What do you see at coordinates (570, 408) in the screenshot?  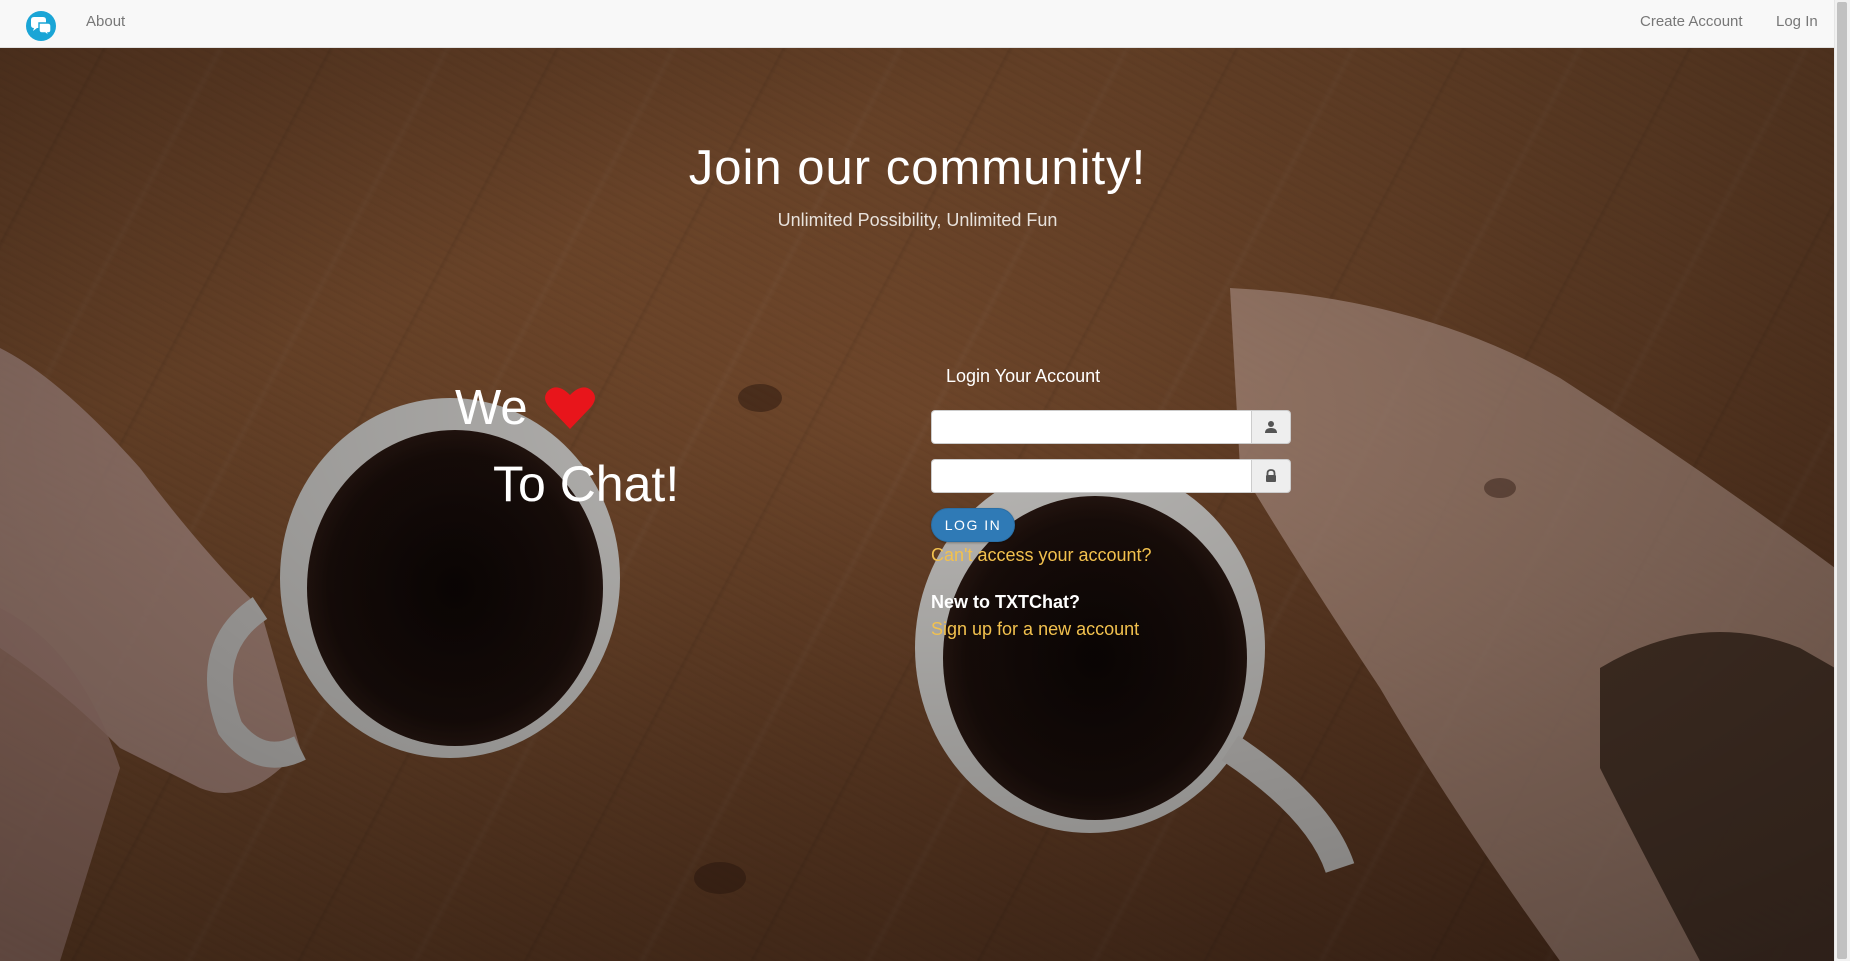 I see `heart-icon` at bounding box center [570, 408].